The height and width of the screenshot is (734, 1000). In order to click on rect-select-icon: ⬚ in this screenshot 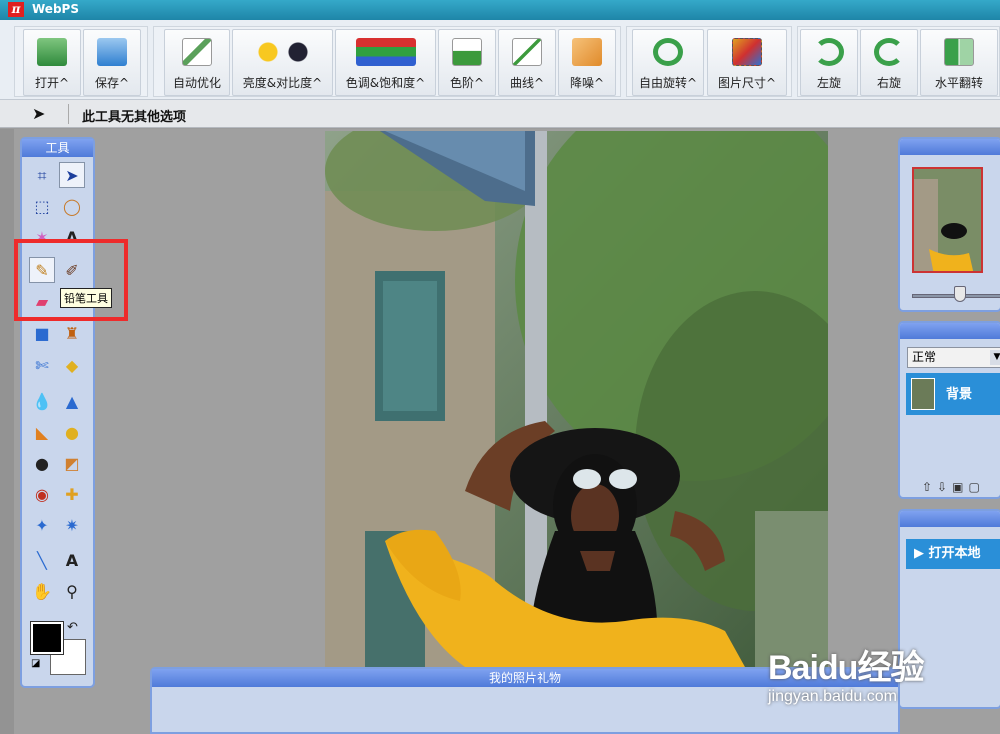, I will do `click(42, 206)`.